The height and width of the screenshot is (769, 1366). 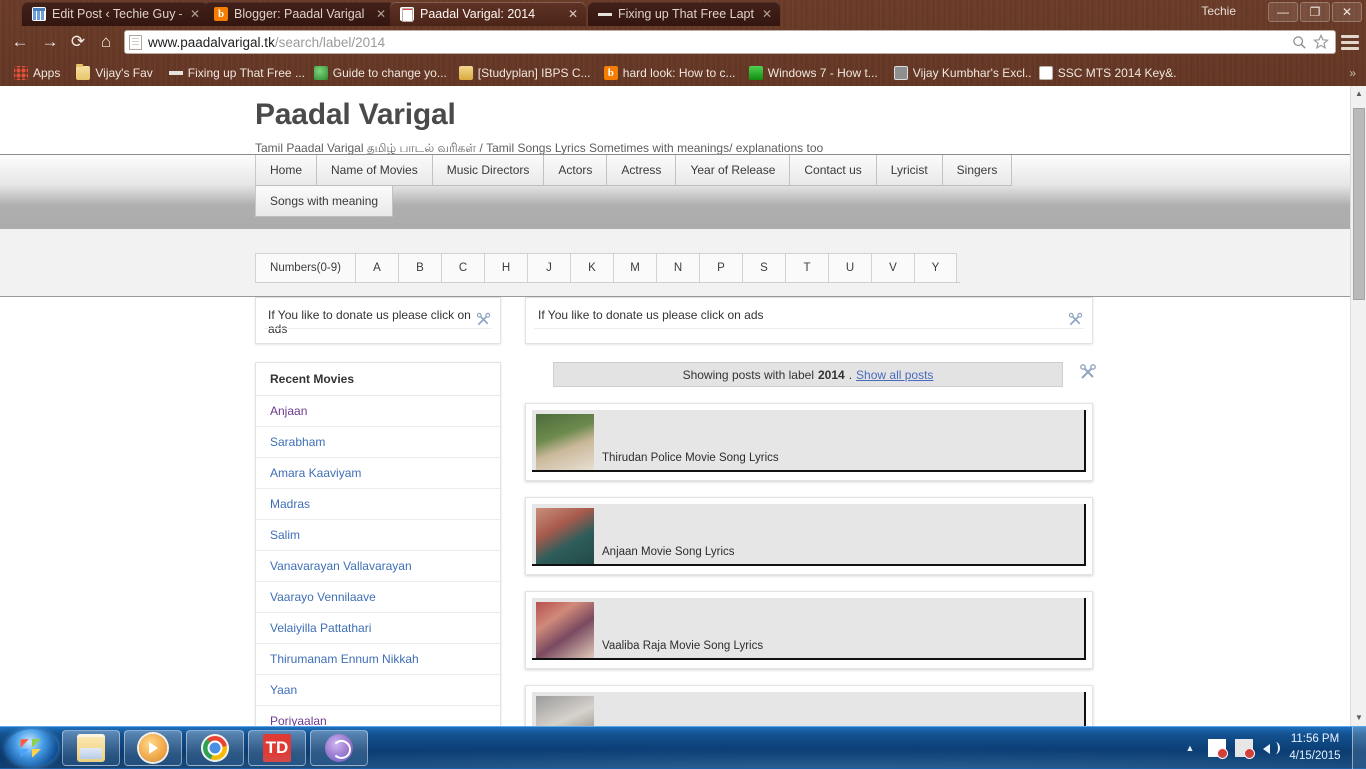 What do you see at coordinates (115, 14) in the screenshot?
I see `browser-tab-1: Edit Post ‹ Techie Guy — \ ✕` at bounding box center [115, 14].